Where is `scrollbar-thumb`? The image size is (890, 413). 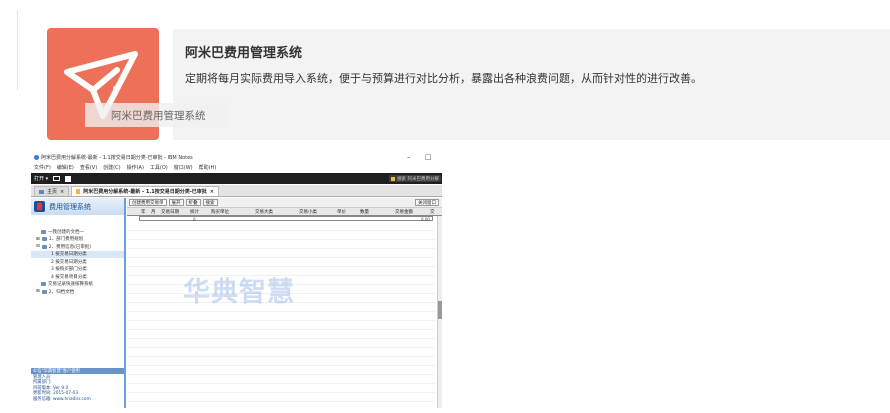 scrollbar-thumb is located at coordinates (440, 310).